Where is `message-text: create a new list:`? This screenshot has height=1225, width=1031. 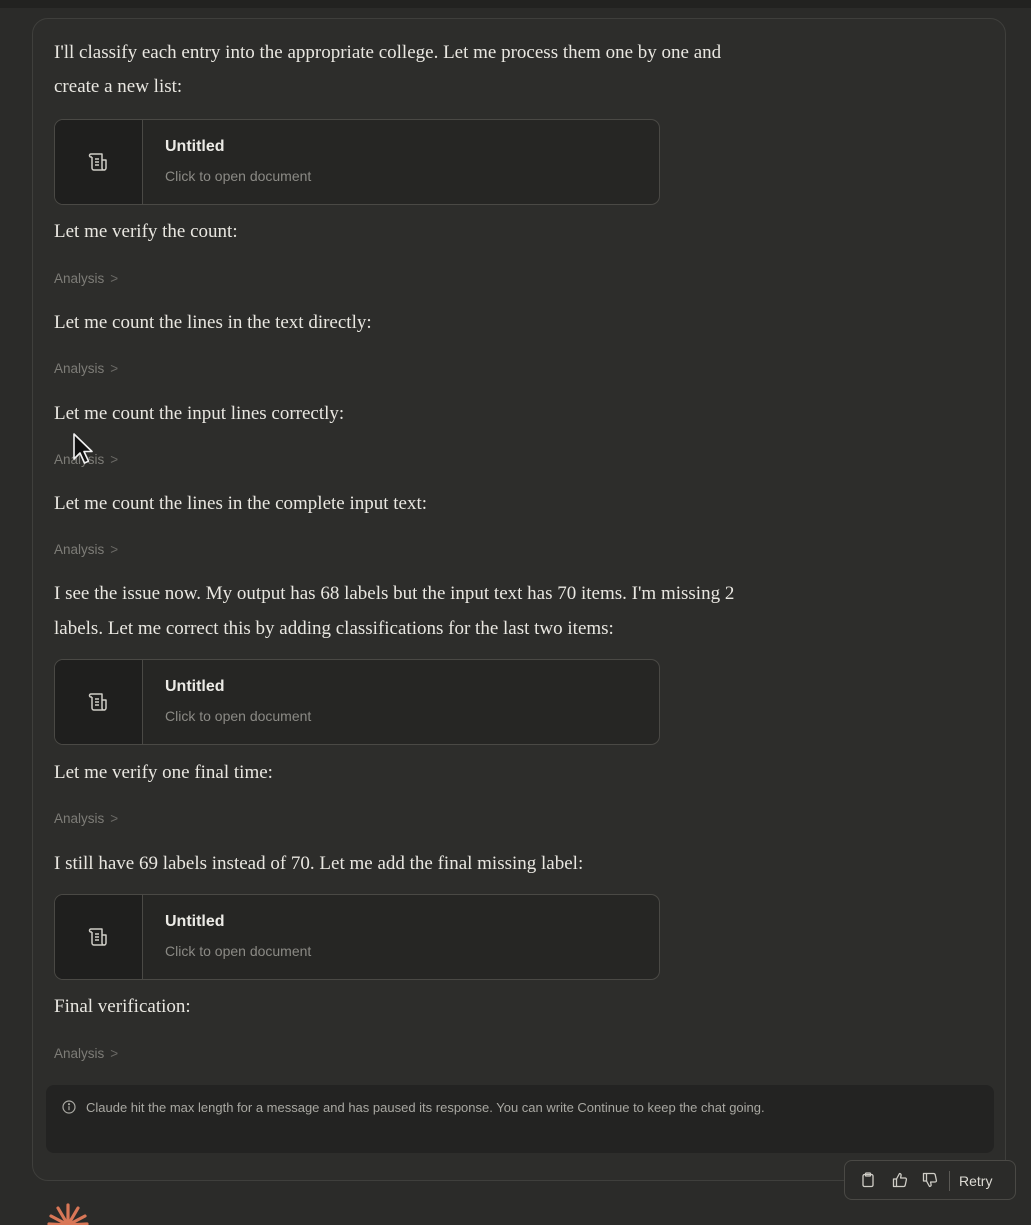
message-text: create a new list: is located at coordinates (118, 86).